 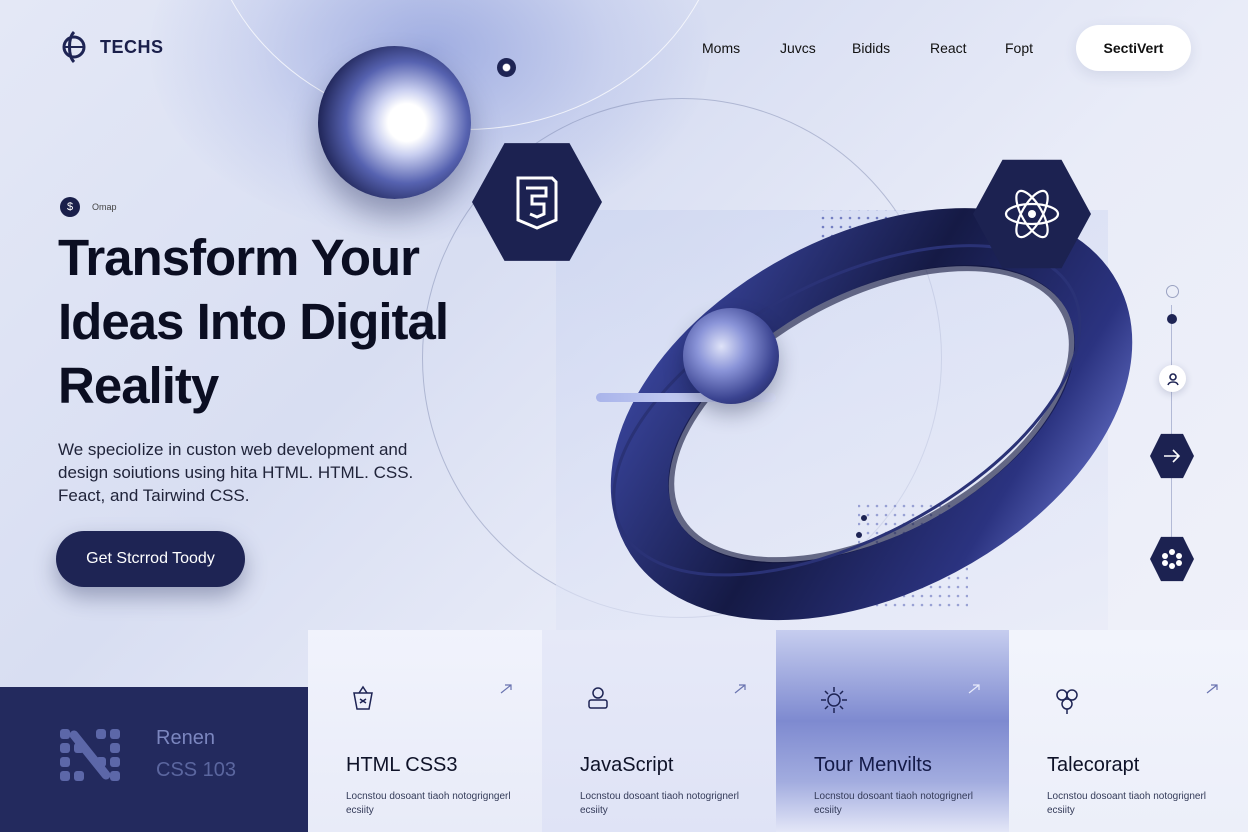 I want to click on rail-ring-icon, so click(x=1172, y=291).